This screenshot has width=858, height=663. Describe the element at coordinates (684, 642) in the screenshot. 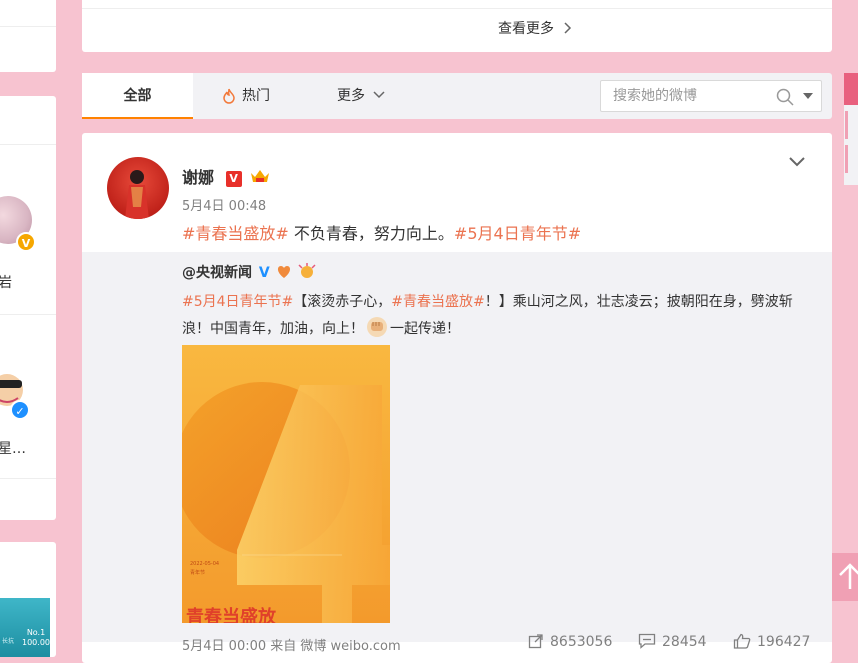

I see `comment-count: 28454` at that location.